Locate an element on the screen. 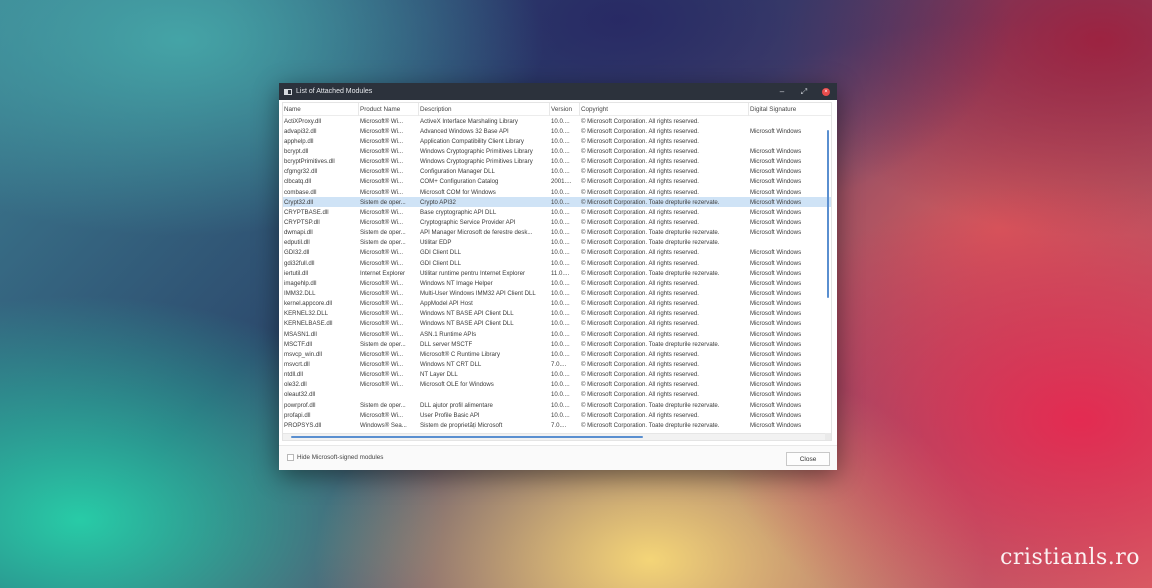 The width and height of the screenshot is (1152, 588). cell-description: Windows NT BASE API Client DLL is located at coordinates (467, 314).